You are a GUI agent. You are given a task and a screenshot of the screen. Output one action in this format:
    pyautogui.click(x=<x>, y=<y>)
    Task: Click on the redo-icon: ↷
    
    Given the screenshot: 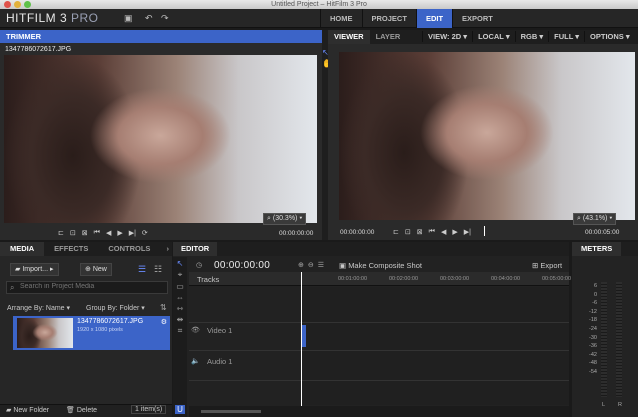 What is the action you would take?
    pyautogui.click(x=165, y=18)
    